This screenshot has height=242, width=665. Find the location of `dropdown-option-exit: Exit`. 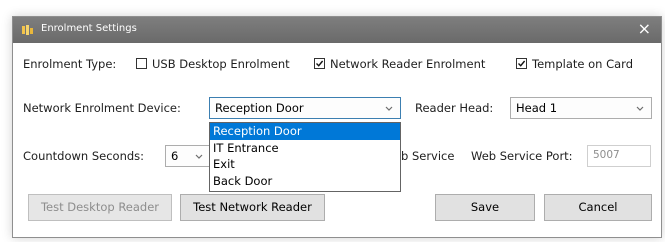

dropdown-option-exit: Exit is located at coordinates (305, 164).